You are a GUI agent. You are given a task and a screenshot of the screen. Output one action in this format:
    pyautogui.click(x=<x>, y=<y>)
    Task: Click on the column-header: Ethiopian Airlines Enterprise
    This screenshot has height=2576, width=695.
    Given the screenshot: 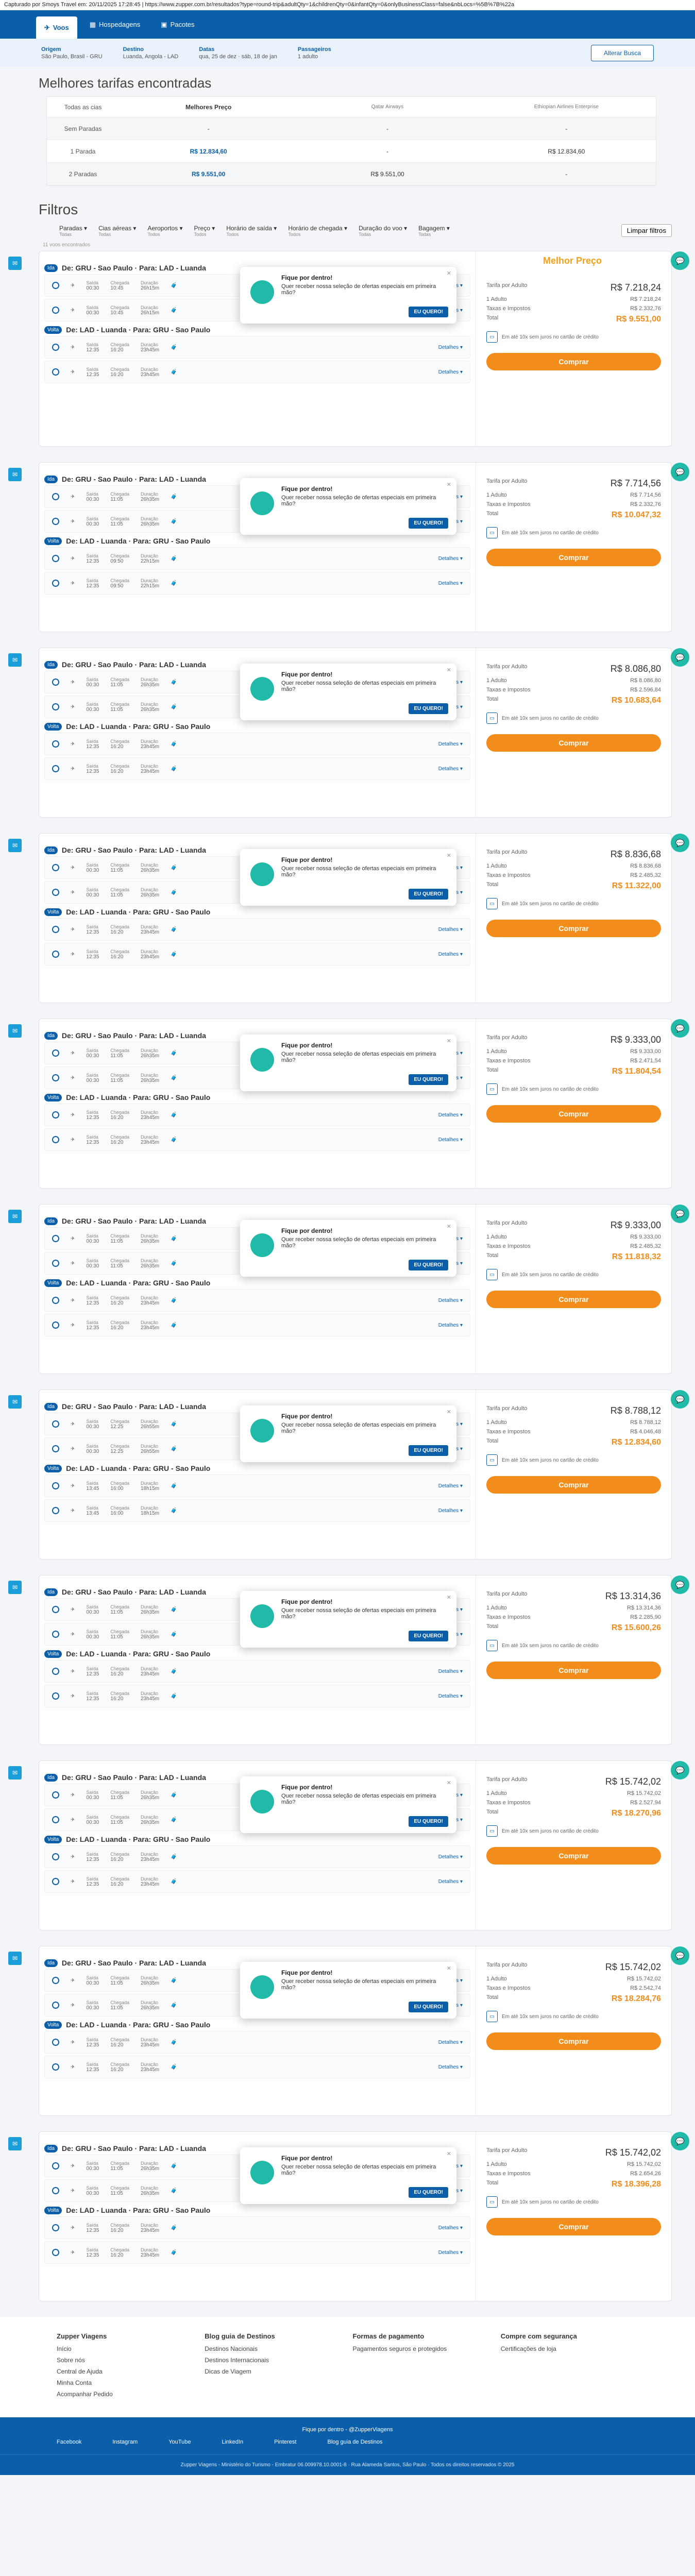 What is the action you would take?
    pyautogui.click(x=566, y=107)
    